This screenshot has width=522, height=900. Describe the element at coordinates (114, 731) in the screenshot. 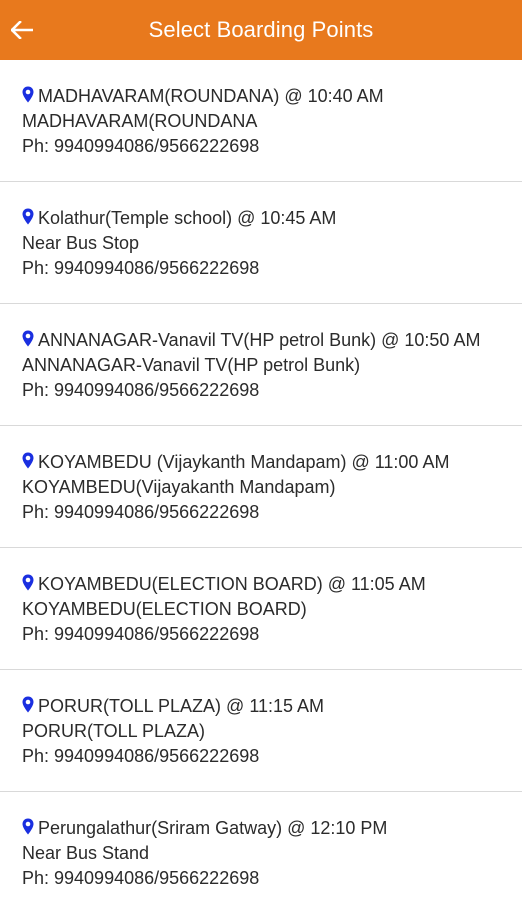

I see `boarding-point-address: PORUR(TOLL PLAZA)` at that location.